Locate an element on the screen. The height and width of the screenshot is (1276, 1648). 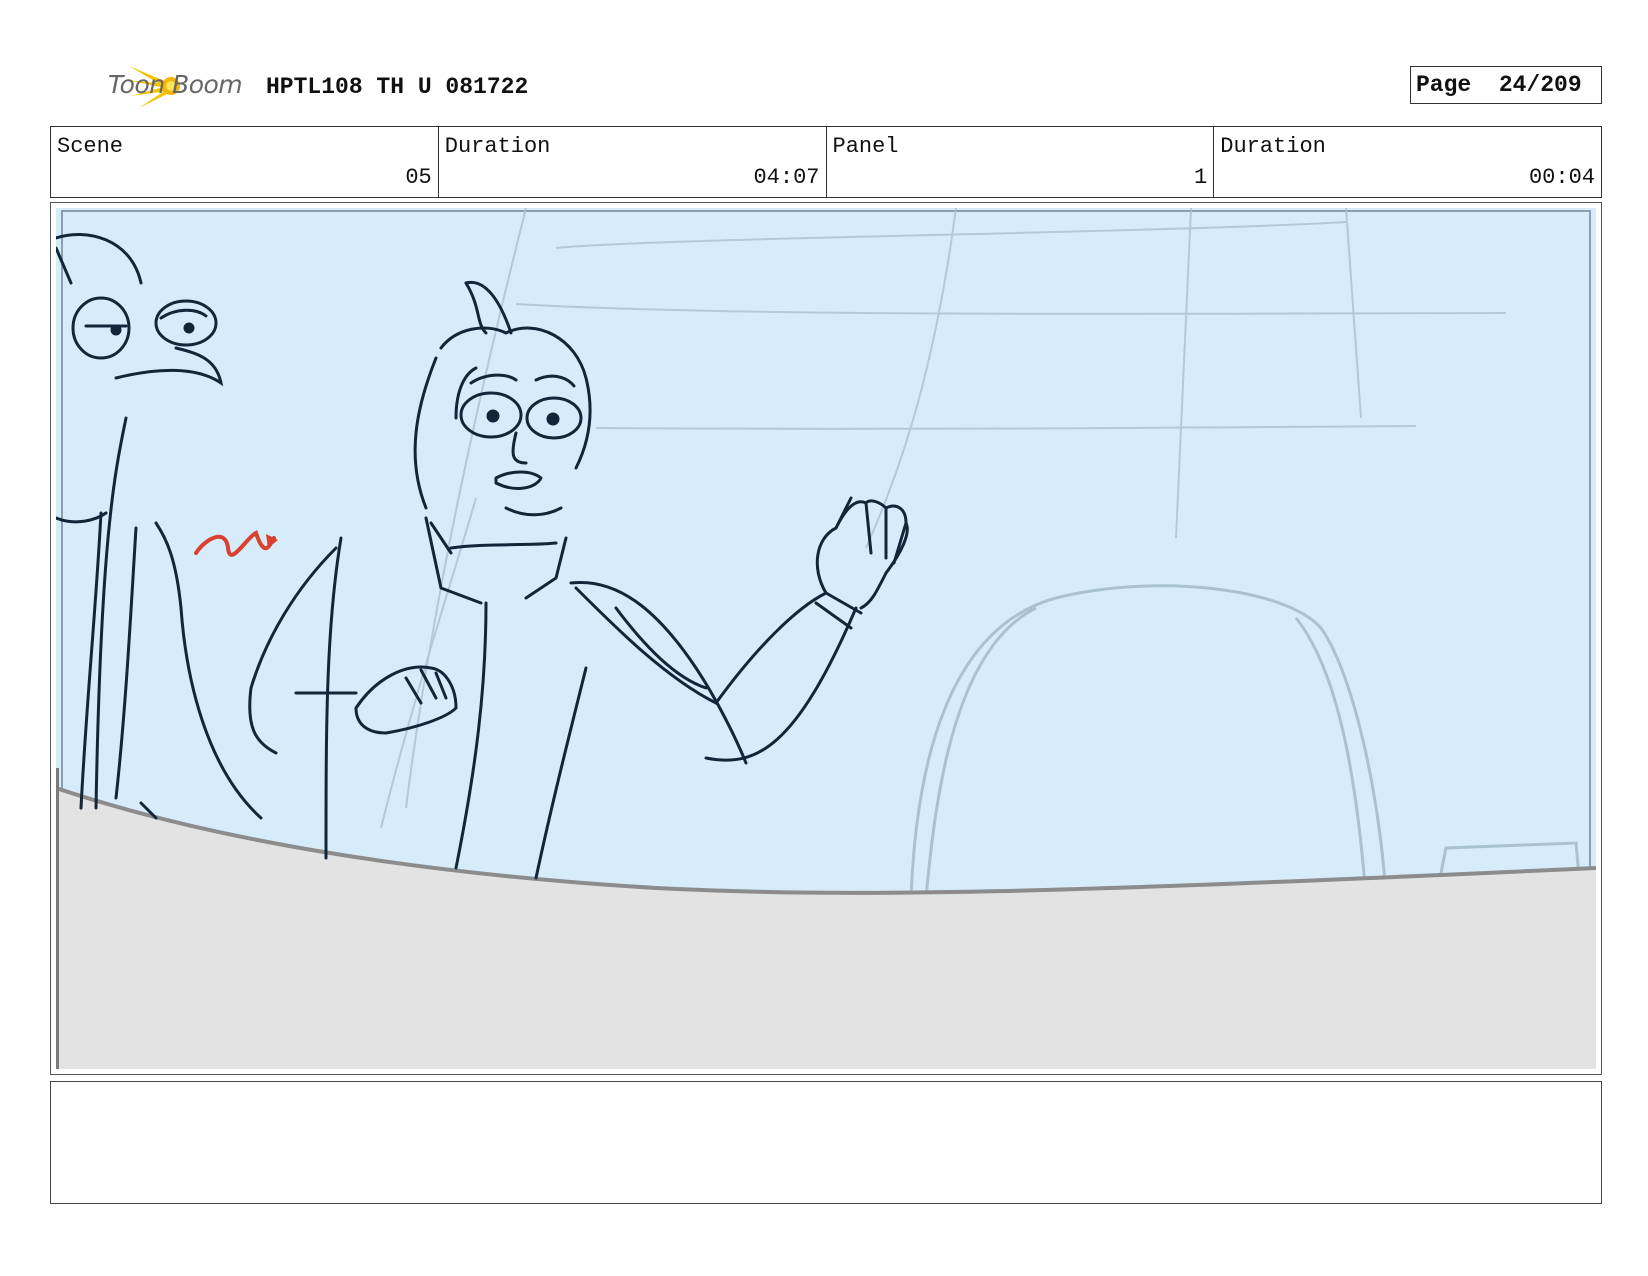
panel-value: 1 is located at coordinates (1201, 177).